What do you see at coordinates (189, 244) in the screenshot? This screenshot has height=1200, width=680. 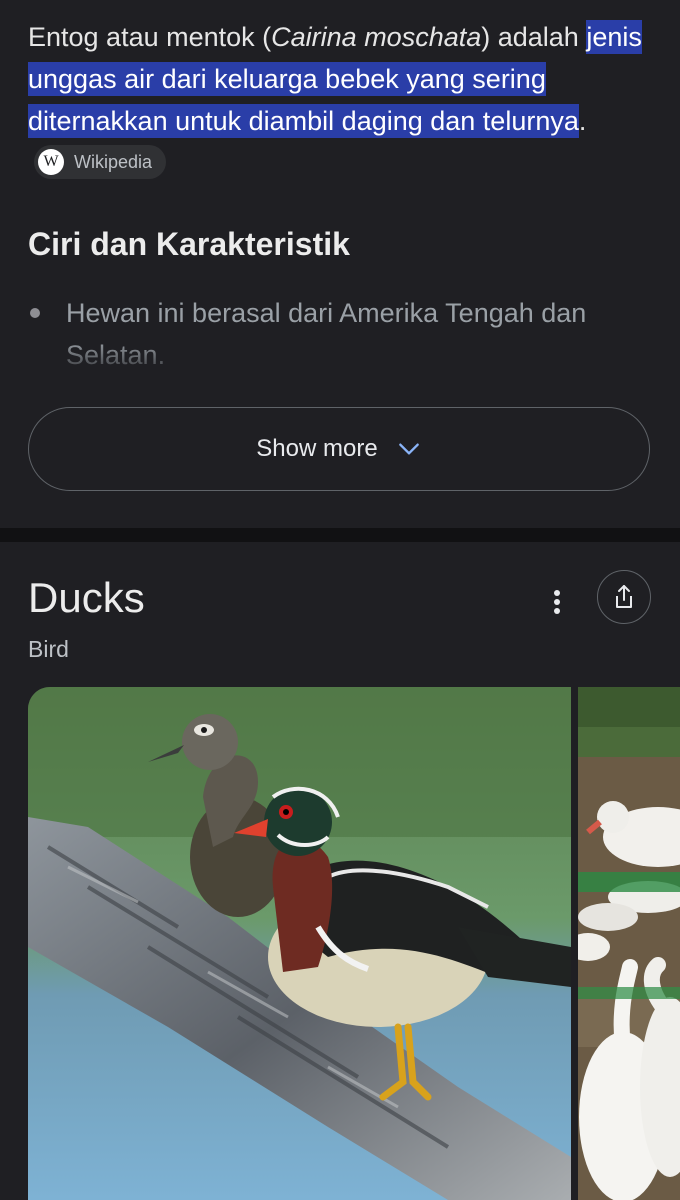 I see `section-heading: Ciri dan Karakteristik` at bounding box center [189, 244].